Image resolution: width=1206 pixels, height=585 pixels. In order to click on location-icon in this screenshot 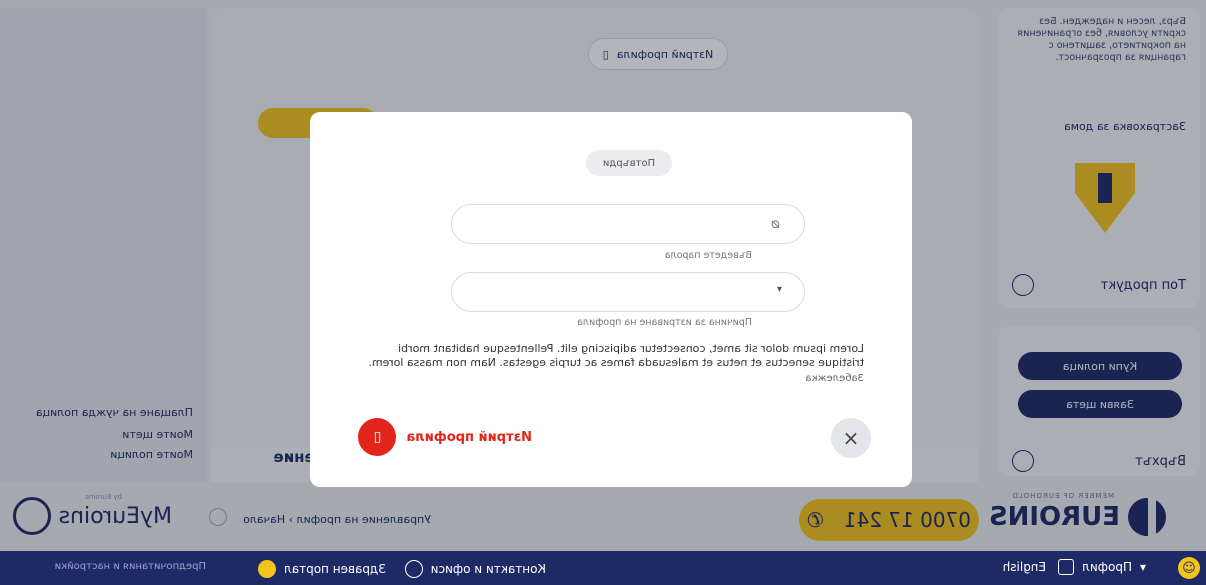, I will do `click(413, 569)`.